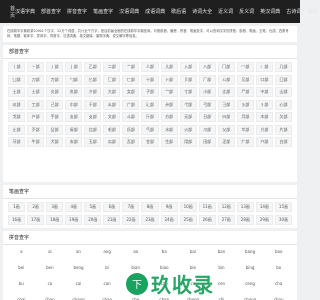 The image size is (320, 300). Describe the element at coordinates (278, 284) in the screenshot. I see `pinyin-link: cha` at that location.